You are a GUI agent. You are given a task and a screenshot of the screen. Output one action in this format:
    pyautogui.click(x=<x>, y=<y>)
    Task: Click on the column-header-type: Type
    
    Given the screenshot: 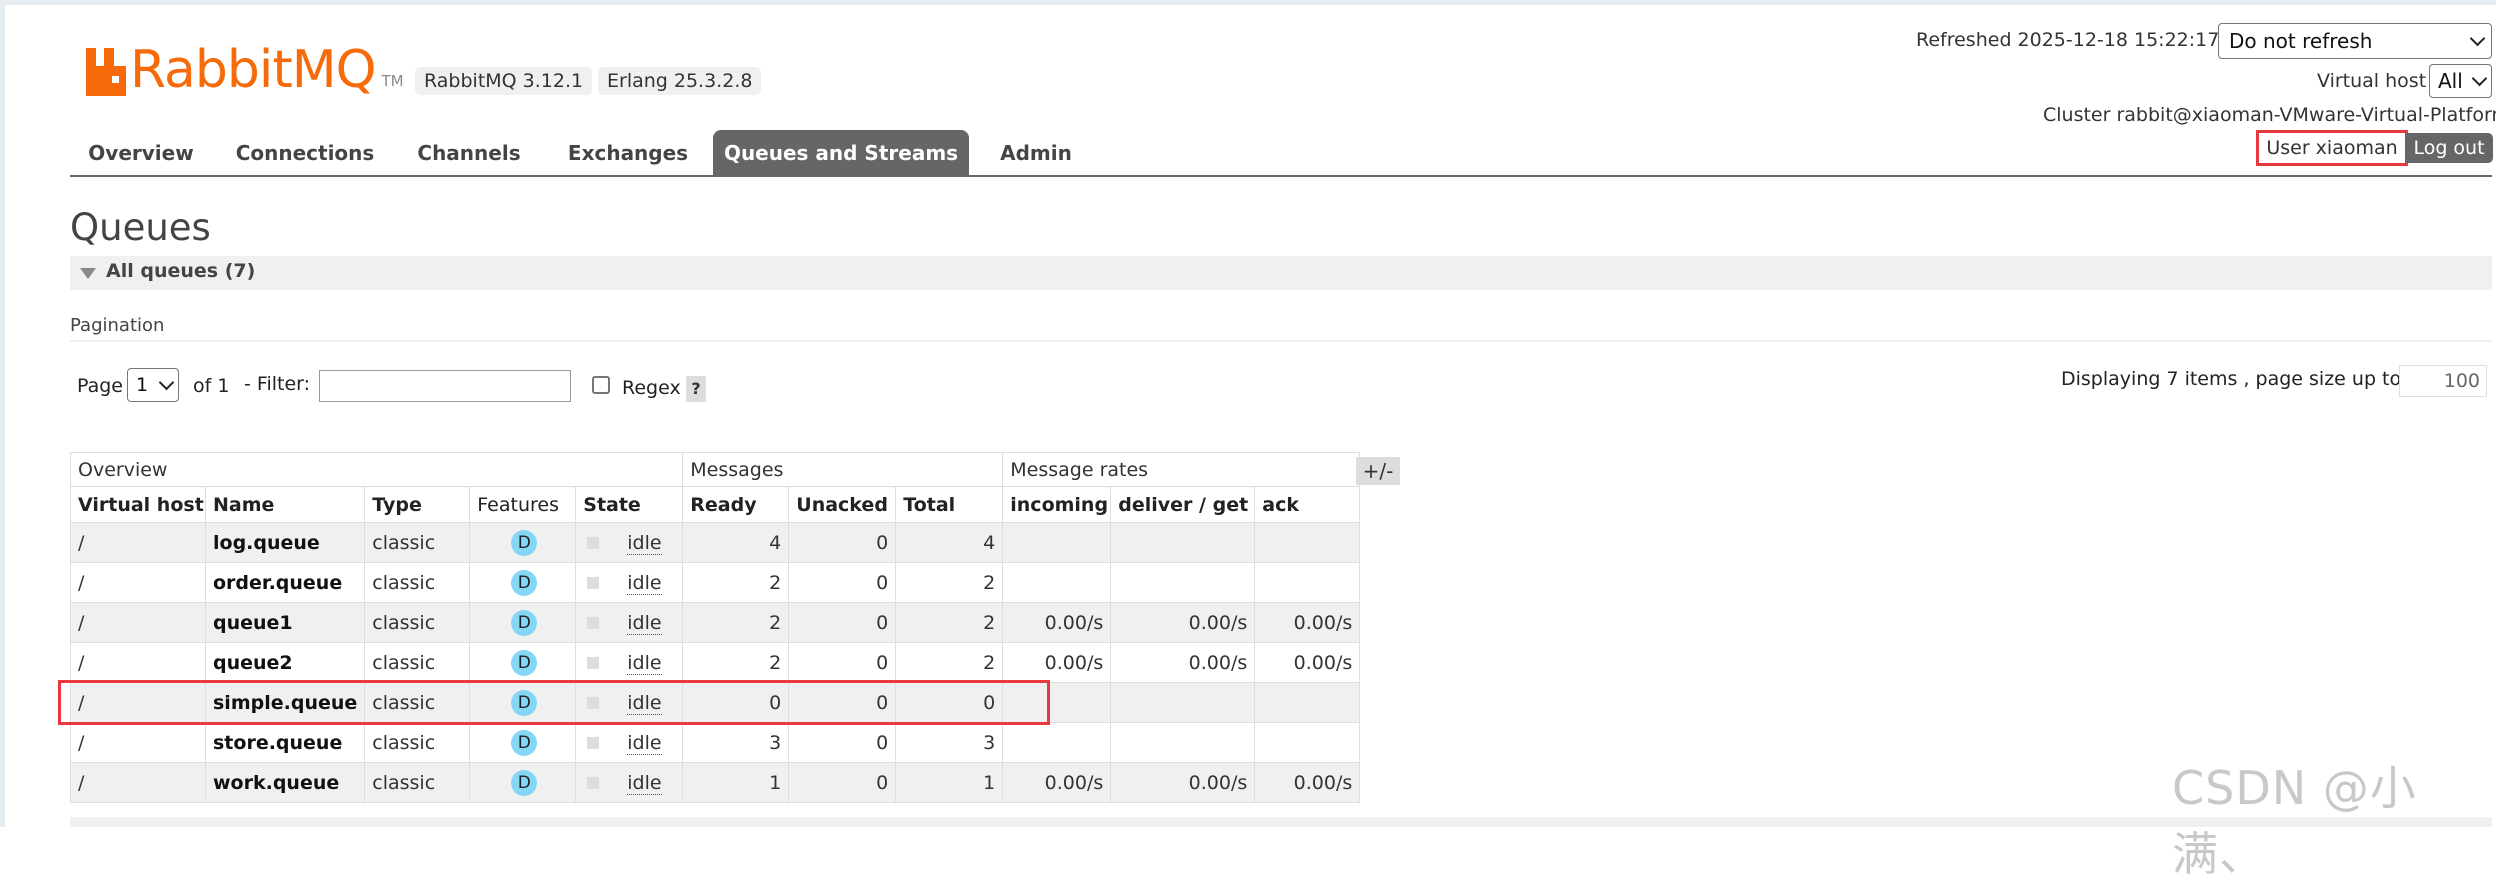 What is the action you would take?
    pyautogui.click(x=417, y=504)
    